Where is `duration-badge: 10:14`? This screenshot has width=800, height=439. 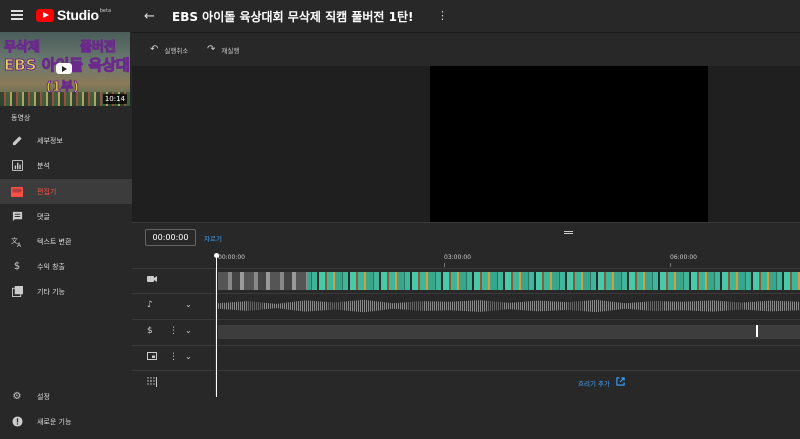 duration-badge: 10:14 is located at coordinates (114, 99).